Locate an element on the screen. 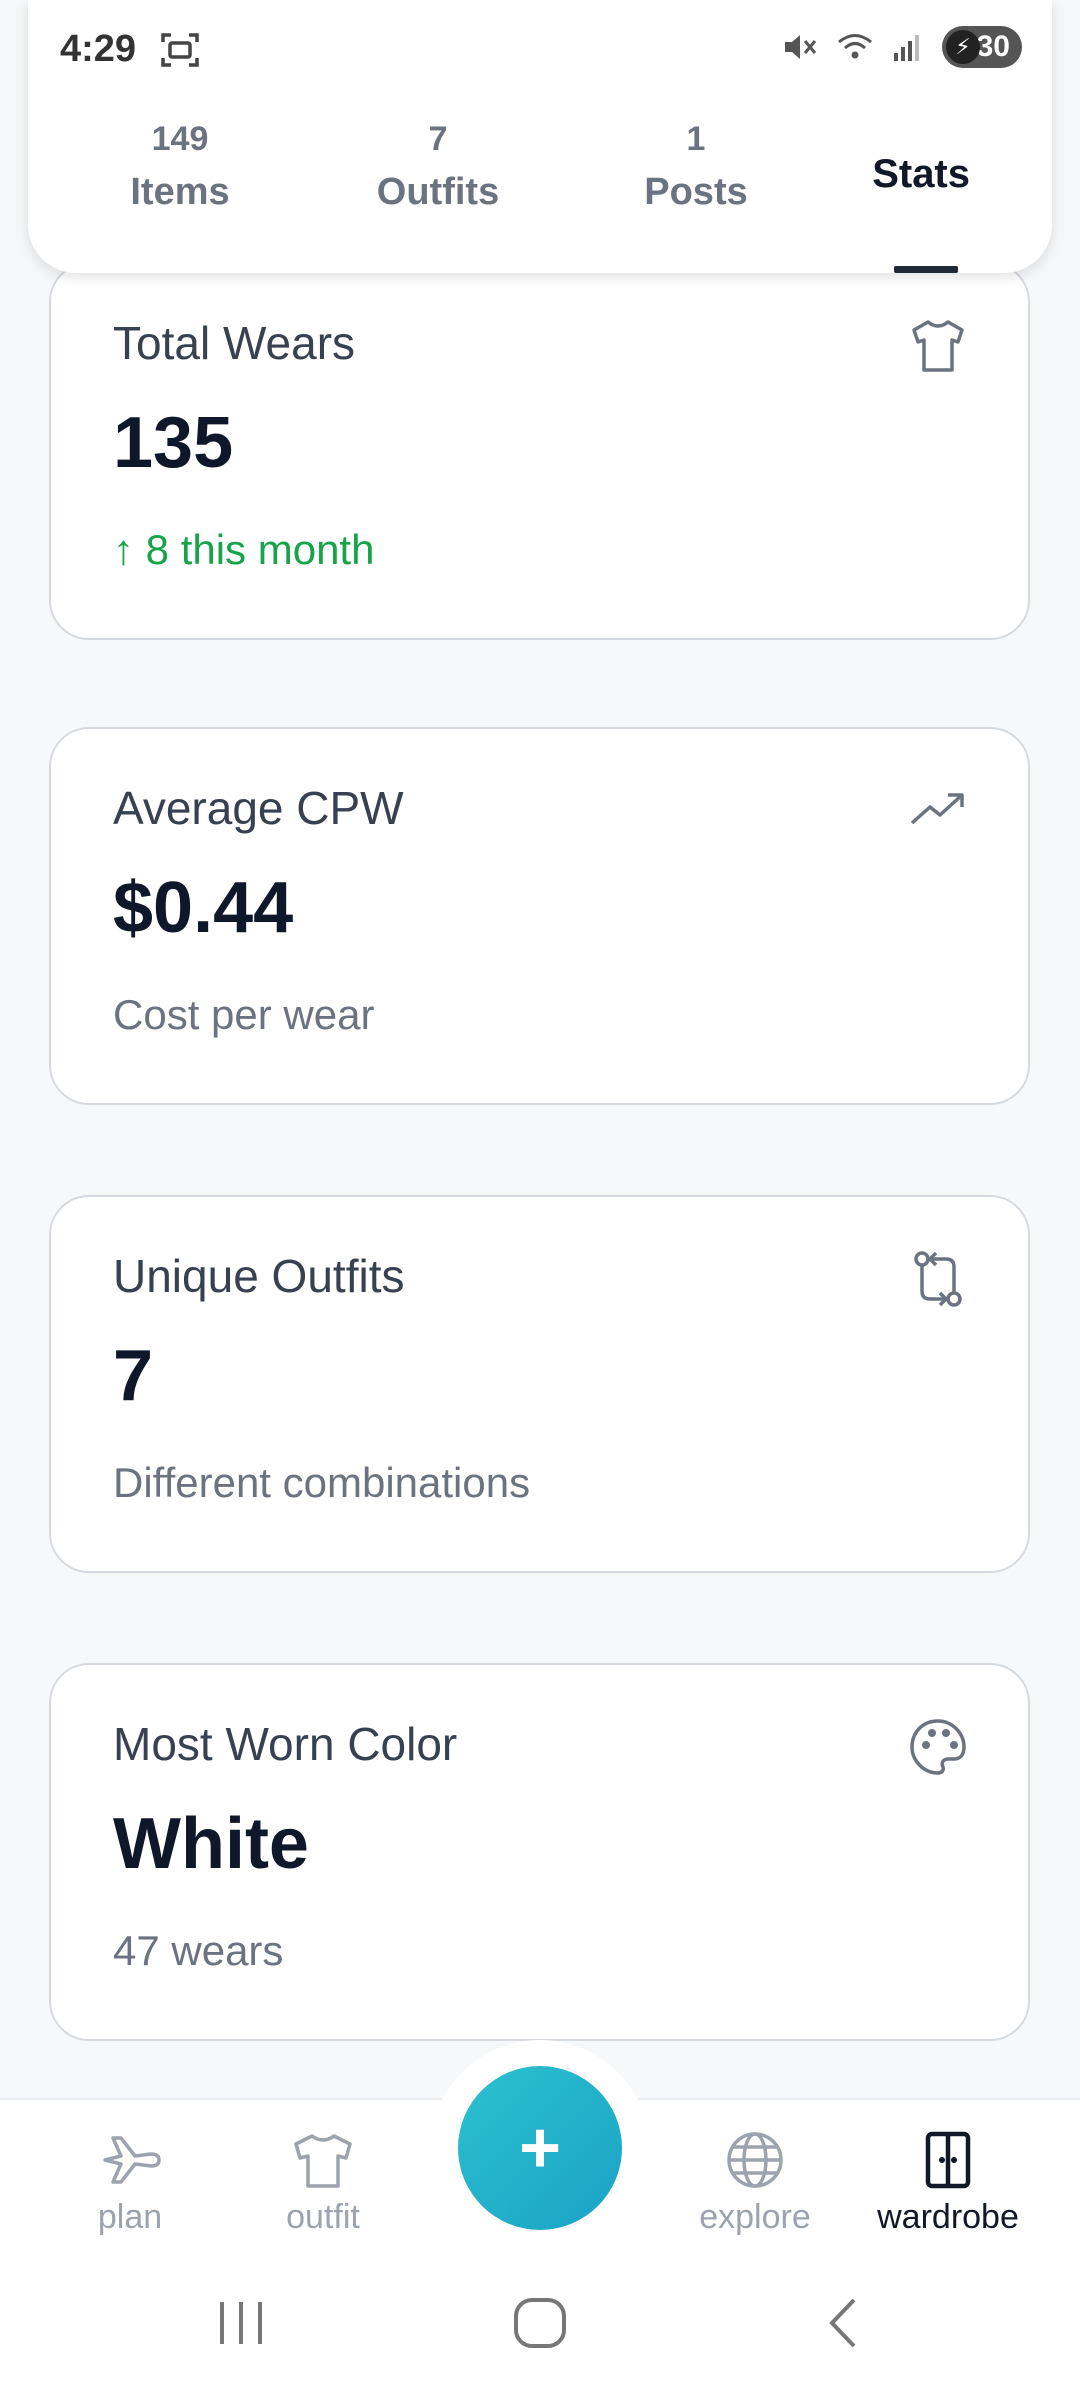 Image resolution: width=1080 pixels, height=2400 pixels. recent-apps-icon is located at coordinates (241, 2323).